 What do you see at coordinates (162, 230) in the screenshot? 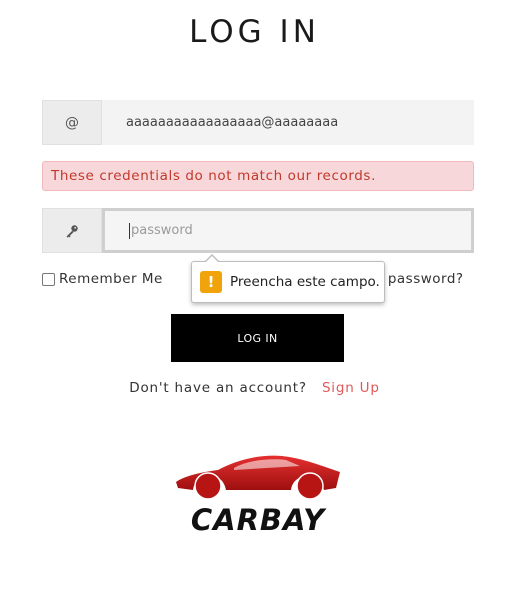
I see `password-placeholder: password` at bounding box center [162, 230].